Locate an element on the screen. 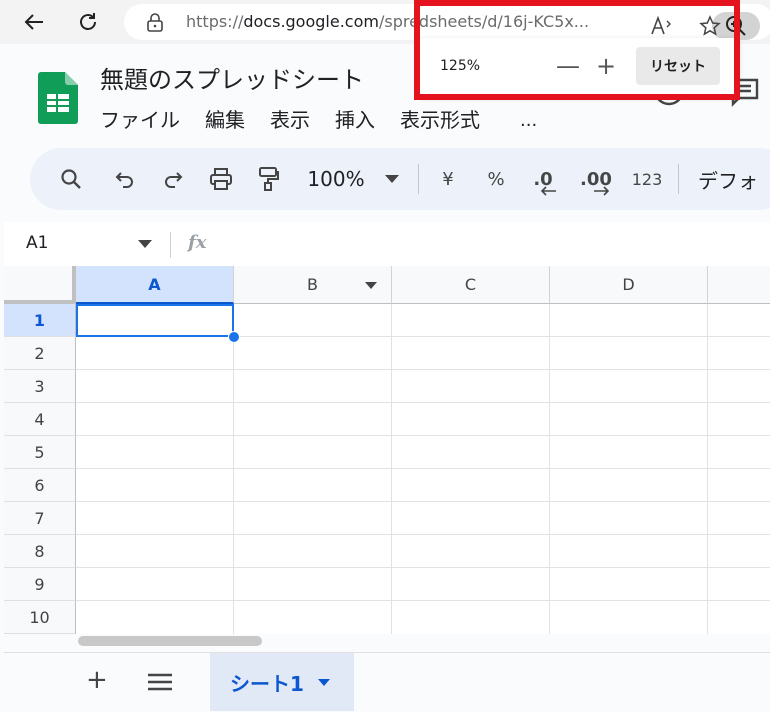  font-select: デフォ is located at coordinates (733, 179).